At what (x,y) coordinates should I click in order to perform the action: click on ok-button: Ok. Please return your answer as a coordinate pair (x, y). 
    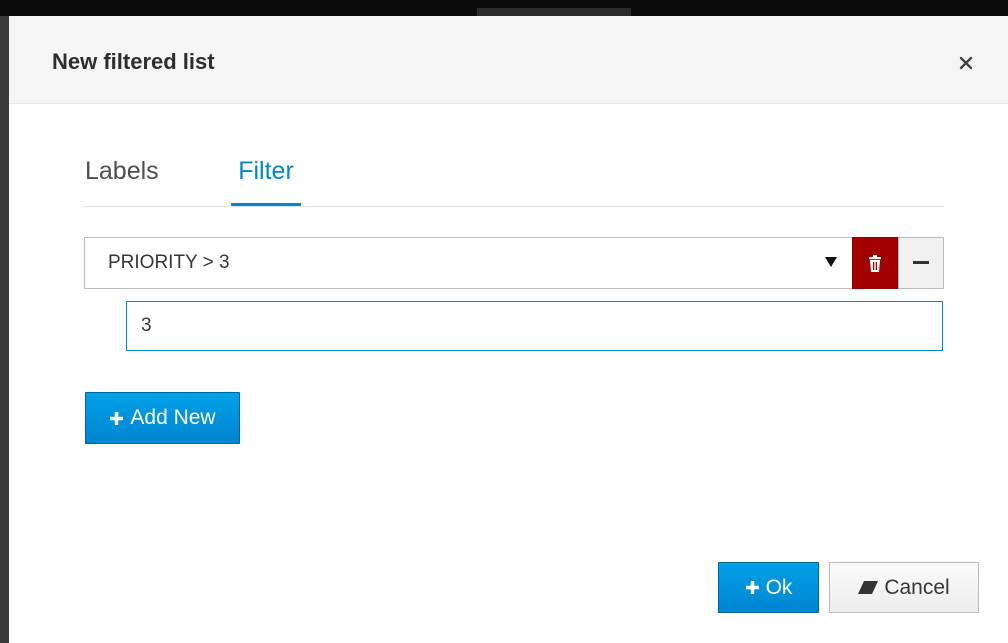
    Looking at the image, I should click on (768, 587).